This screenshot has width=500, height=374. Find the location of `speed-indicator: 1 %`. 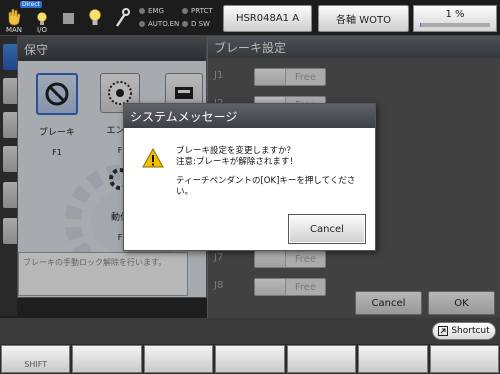

speed-indicator: 1 % is located at coordinates (455, 18).